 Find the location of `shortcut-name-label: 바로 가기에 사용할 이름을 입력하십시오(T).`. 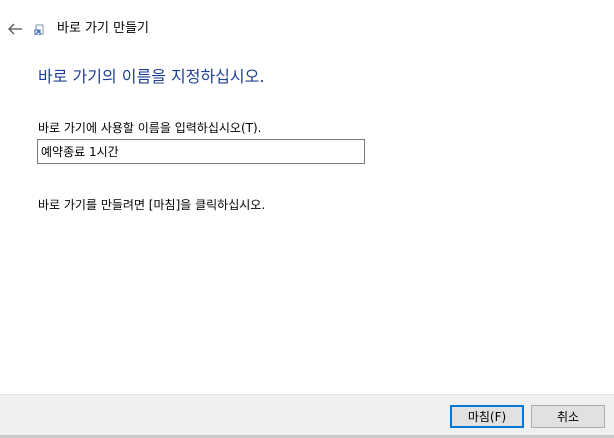

shortcut-name-label: 바로 가기에 사용할 이름을 입력하십시오(T). is located at coordinates (150, 128).